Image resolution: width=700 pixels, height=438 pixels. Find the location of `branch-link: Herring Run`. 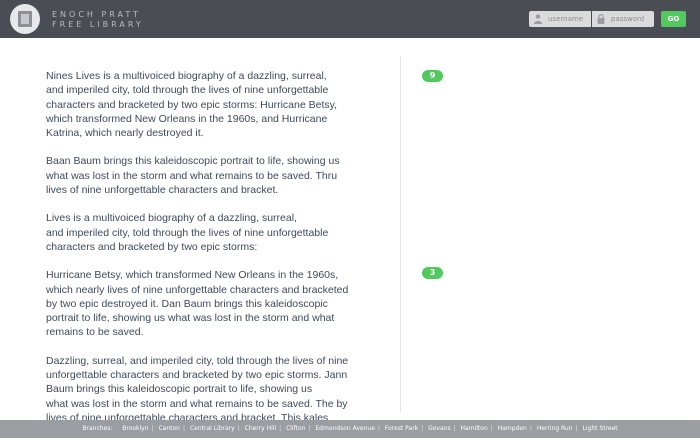

branch-link: Herring Run is located at coordinates (555, 428).